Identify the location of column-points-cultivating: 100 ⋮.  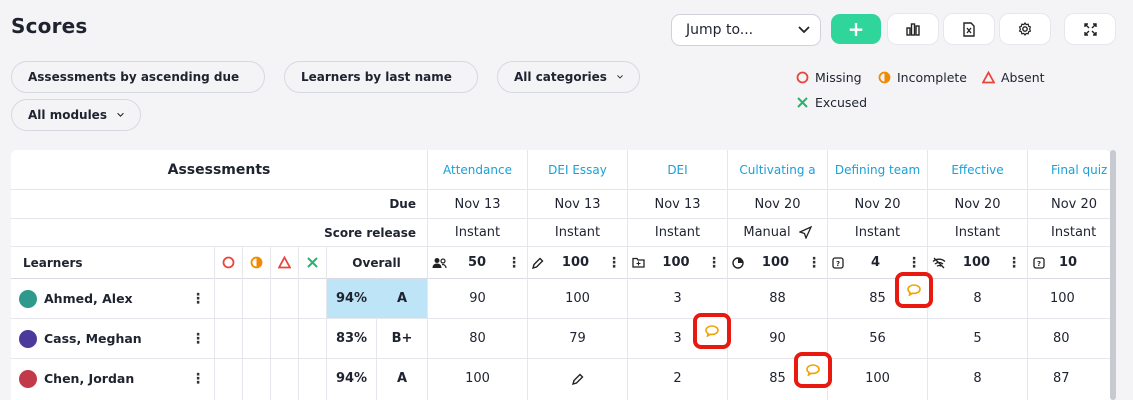
(777, 262).